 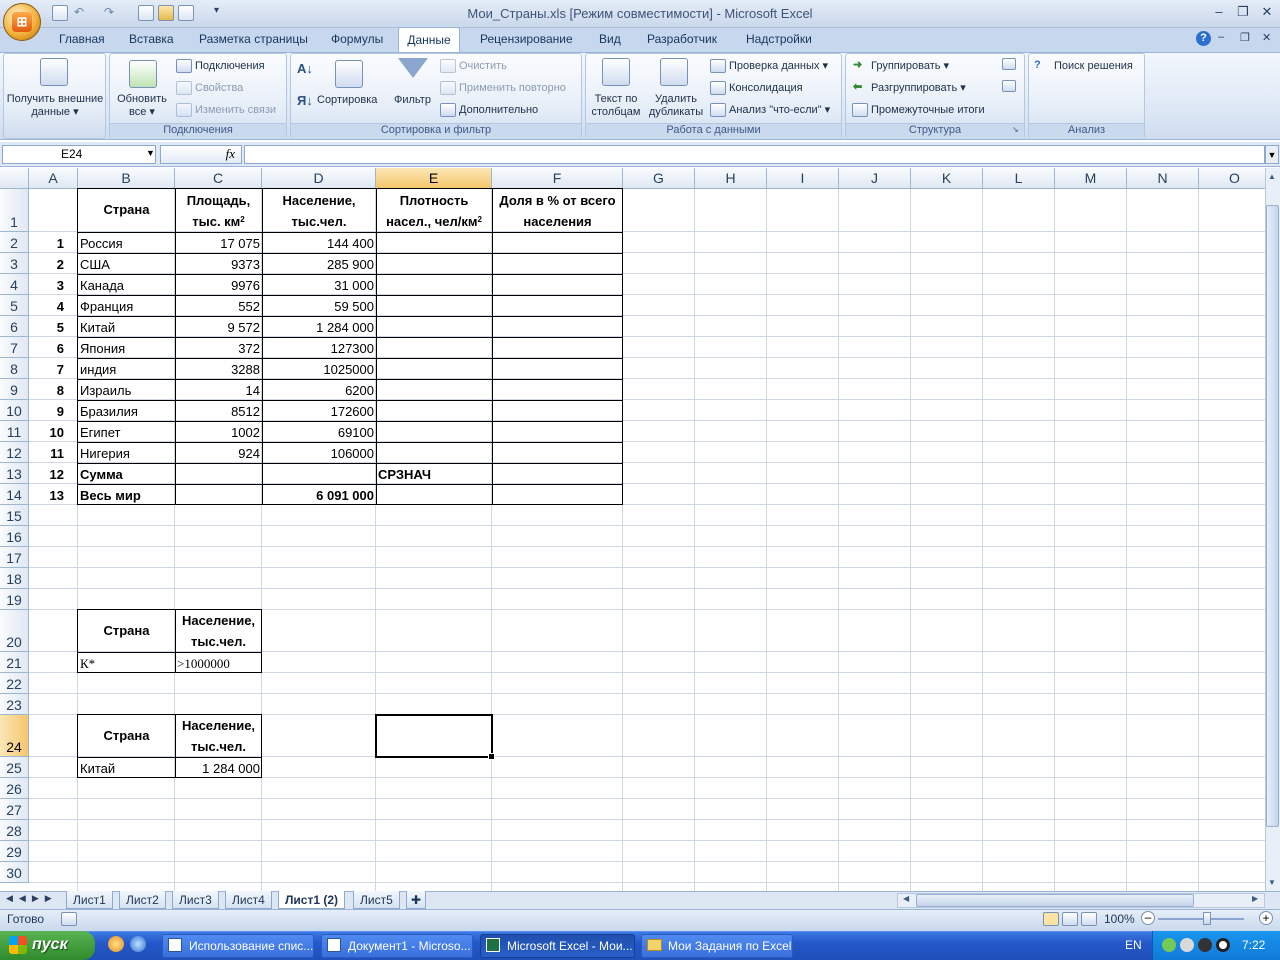 What do you see at coordinates (14, 683) in the screenshot?
I see `row-header-22: 22` at bounding box center [14, 683].